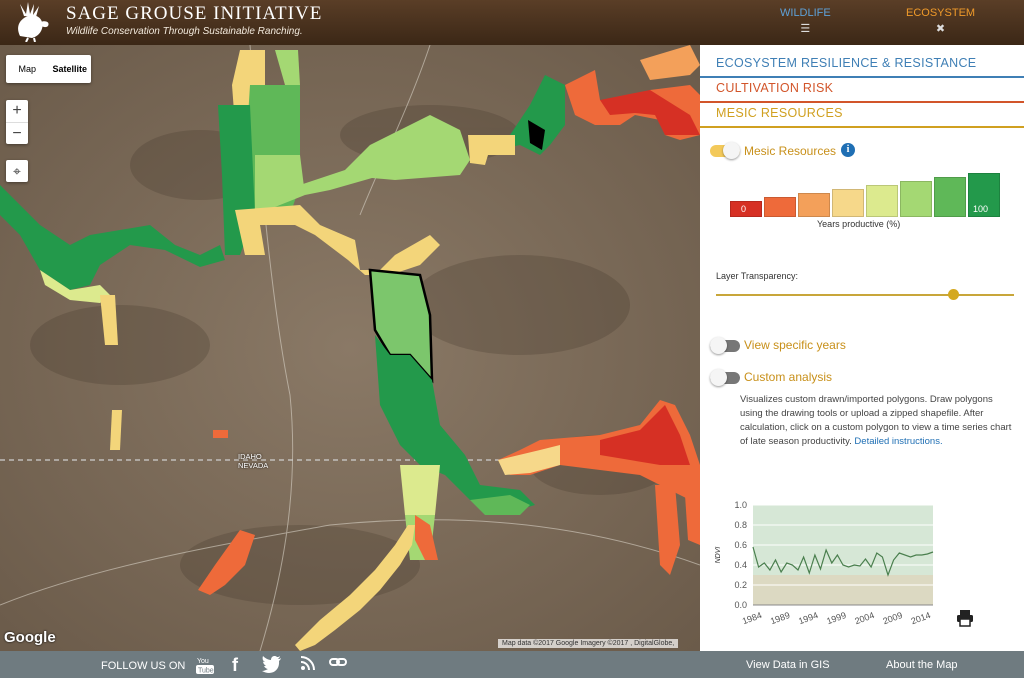  What do you see at coordinates (805, 13) in the screenshot?
I see `nav-wildlife-label: WILDLIFE` at bounding box center [805, 13].